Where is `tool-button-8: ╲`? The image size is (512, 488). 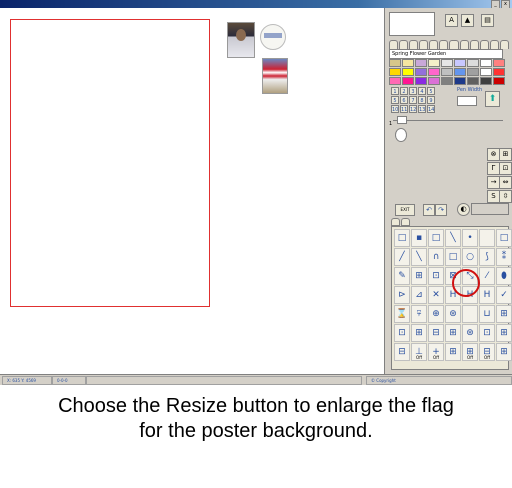
tool-button-8: ╲ is located at coordinates (419, 257).